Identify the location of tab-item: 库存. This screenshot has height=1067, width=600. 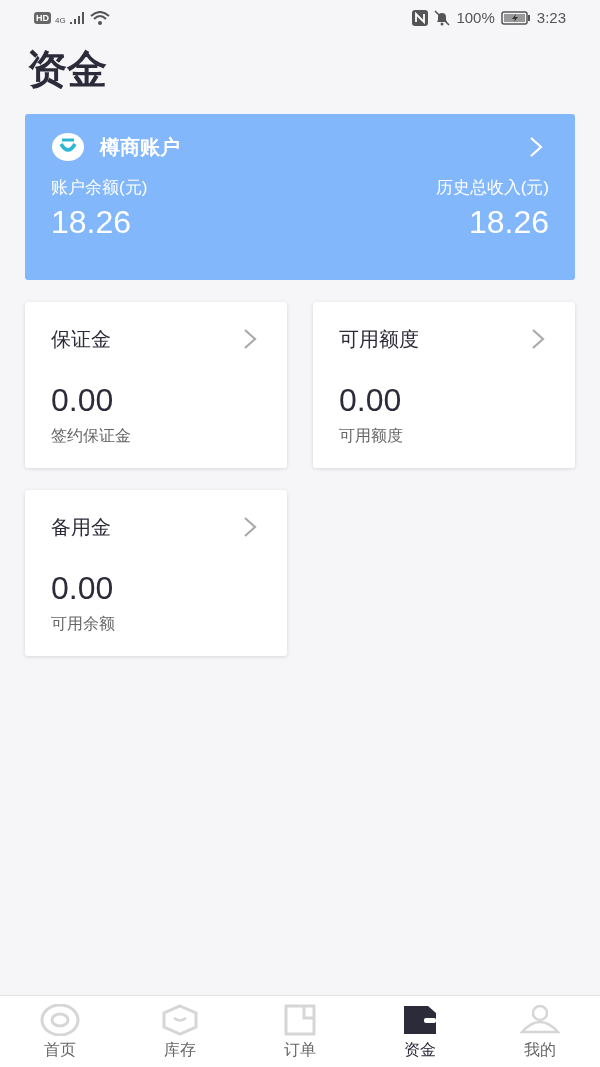
(180, 1031).